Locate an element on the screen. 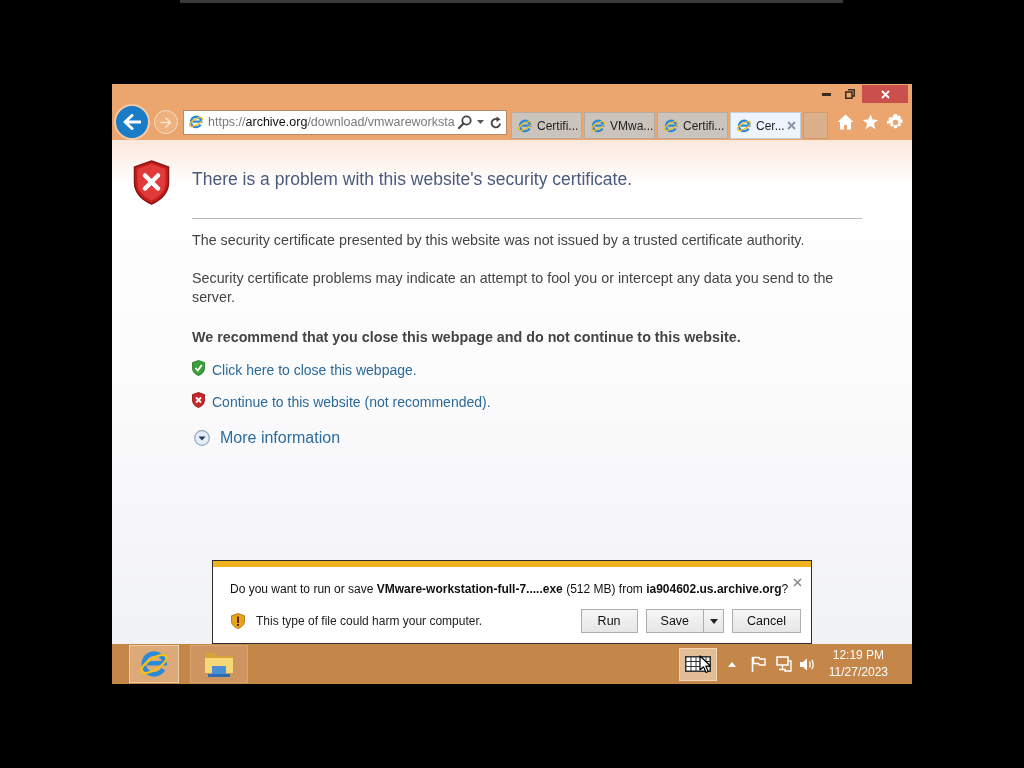 The image size is (1024, 768). split-button: Save is located at coordinates (675, 621).